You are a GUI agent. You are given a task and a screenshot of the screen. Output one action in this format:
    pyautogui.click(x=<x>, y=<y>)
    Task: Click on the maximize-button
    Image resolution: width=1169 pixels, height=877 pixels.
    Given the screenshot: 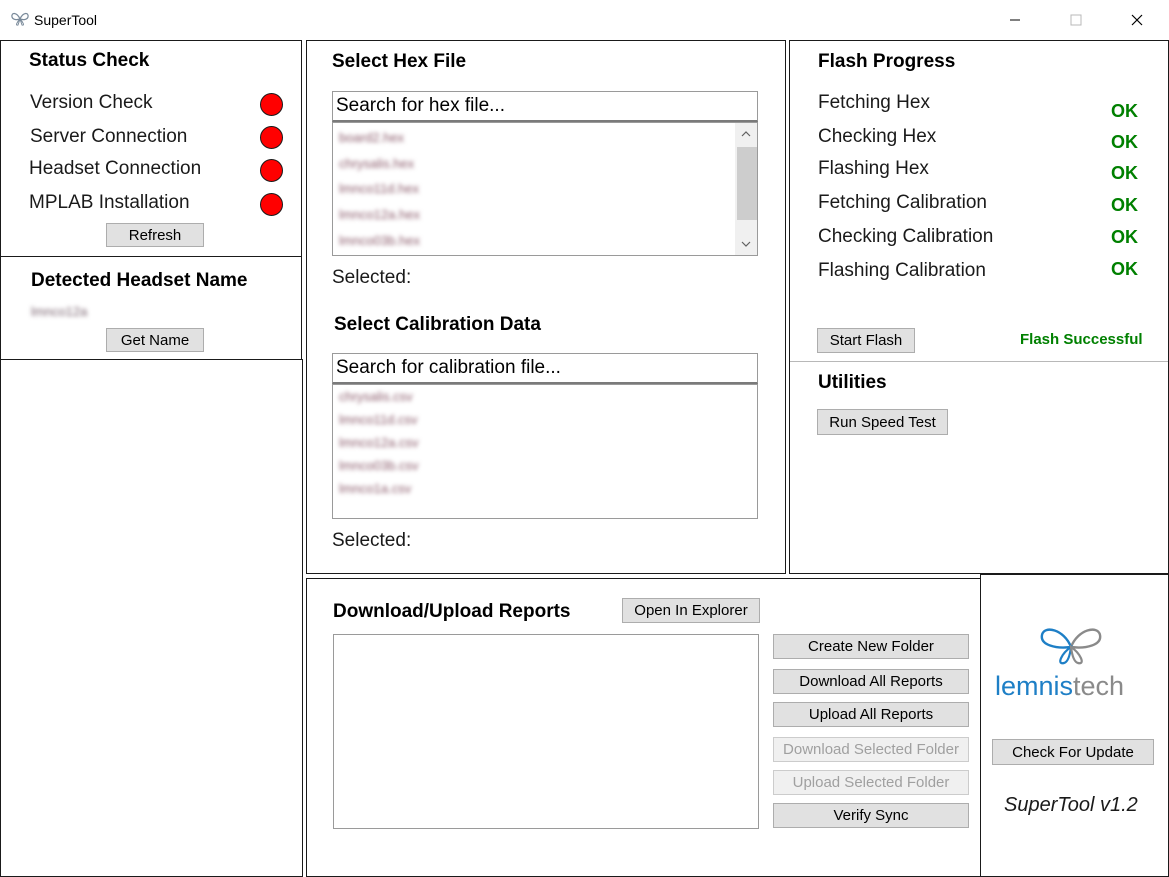 What is the action you would take?
    pyautogui.click(x=1076, y=20)
    